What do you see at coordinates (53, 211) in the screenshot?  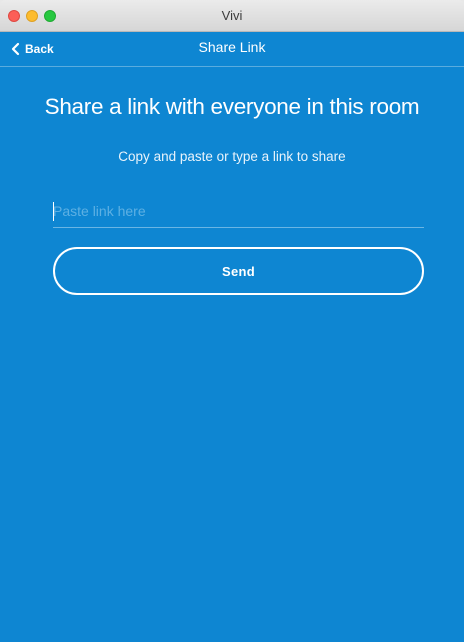 I see `text-caret` at bounding box center [53, 211].